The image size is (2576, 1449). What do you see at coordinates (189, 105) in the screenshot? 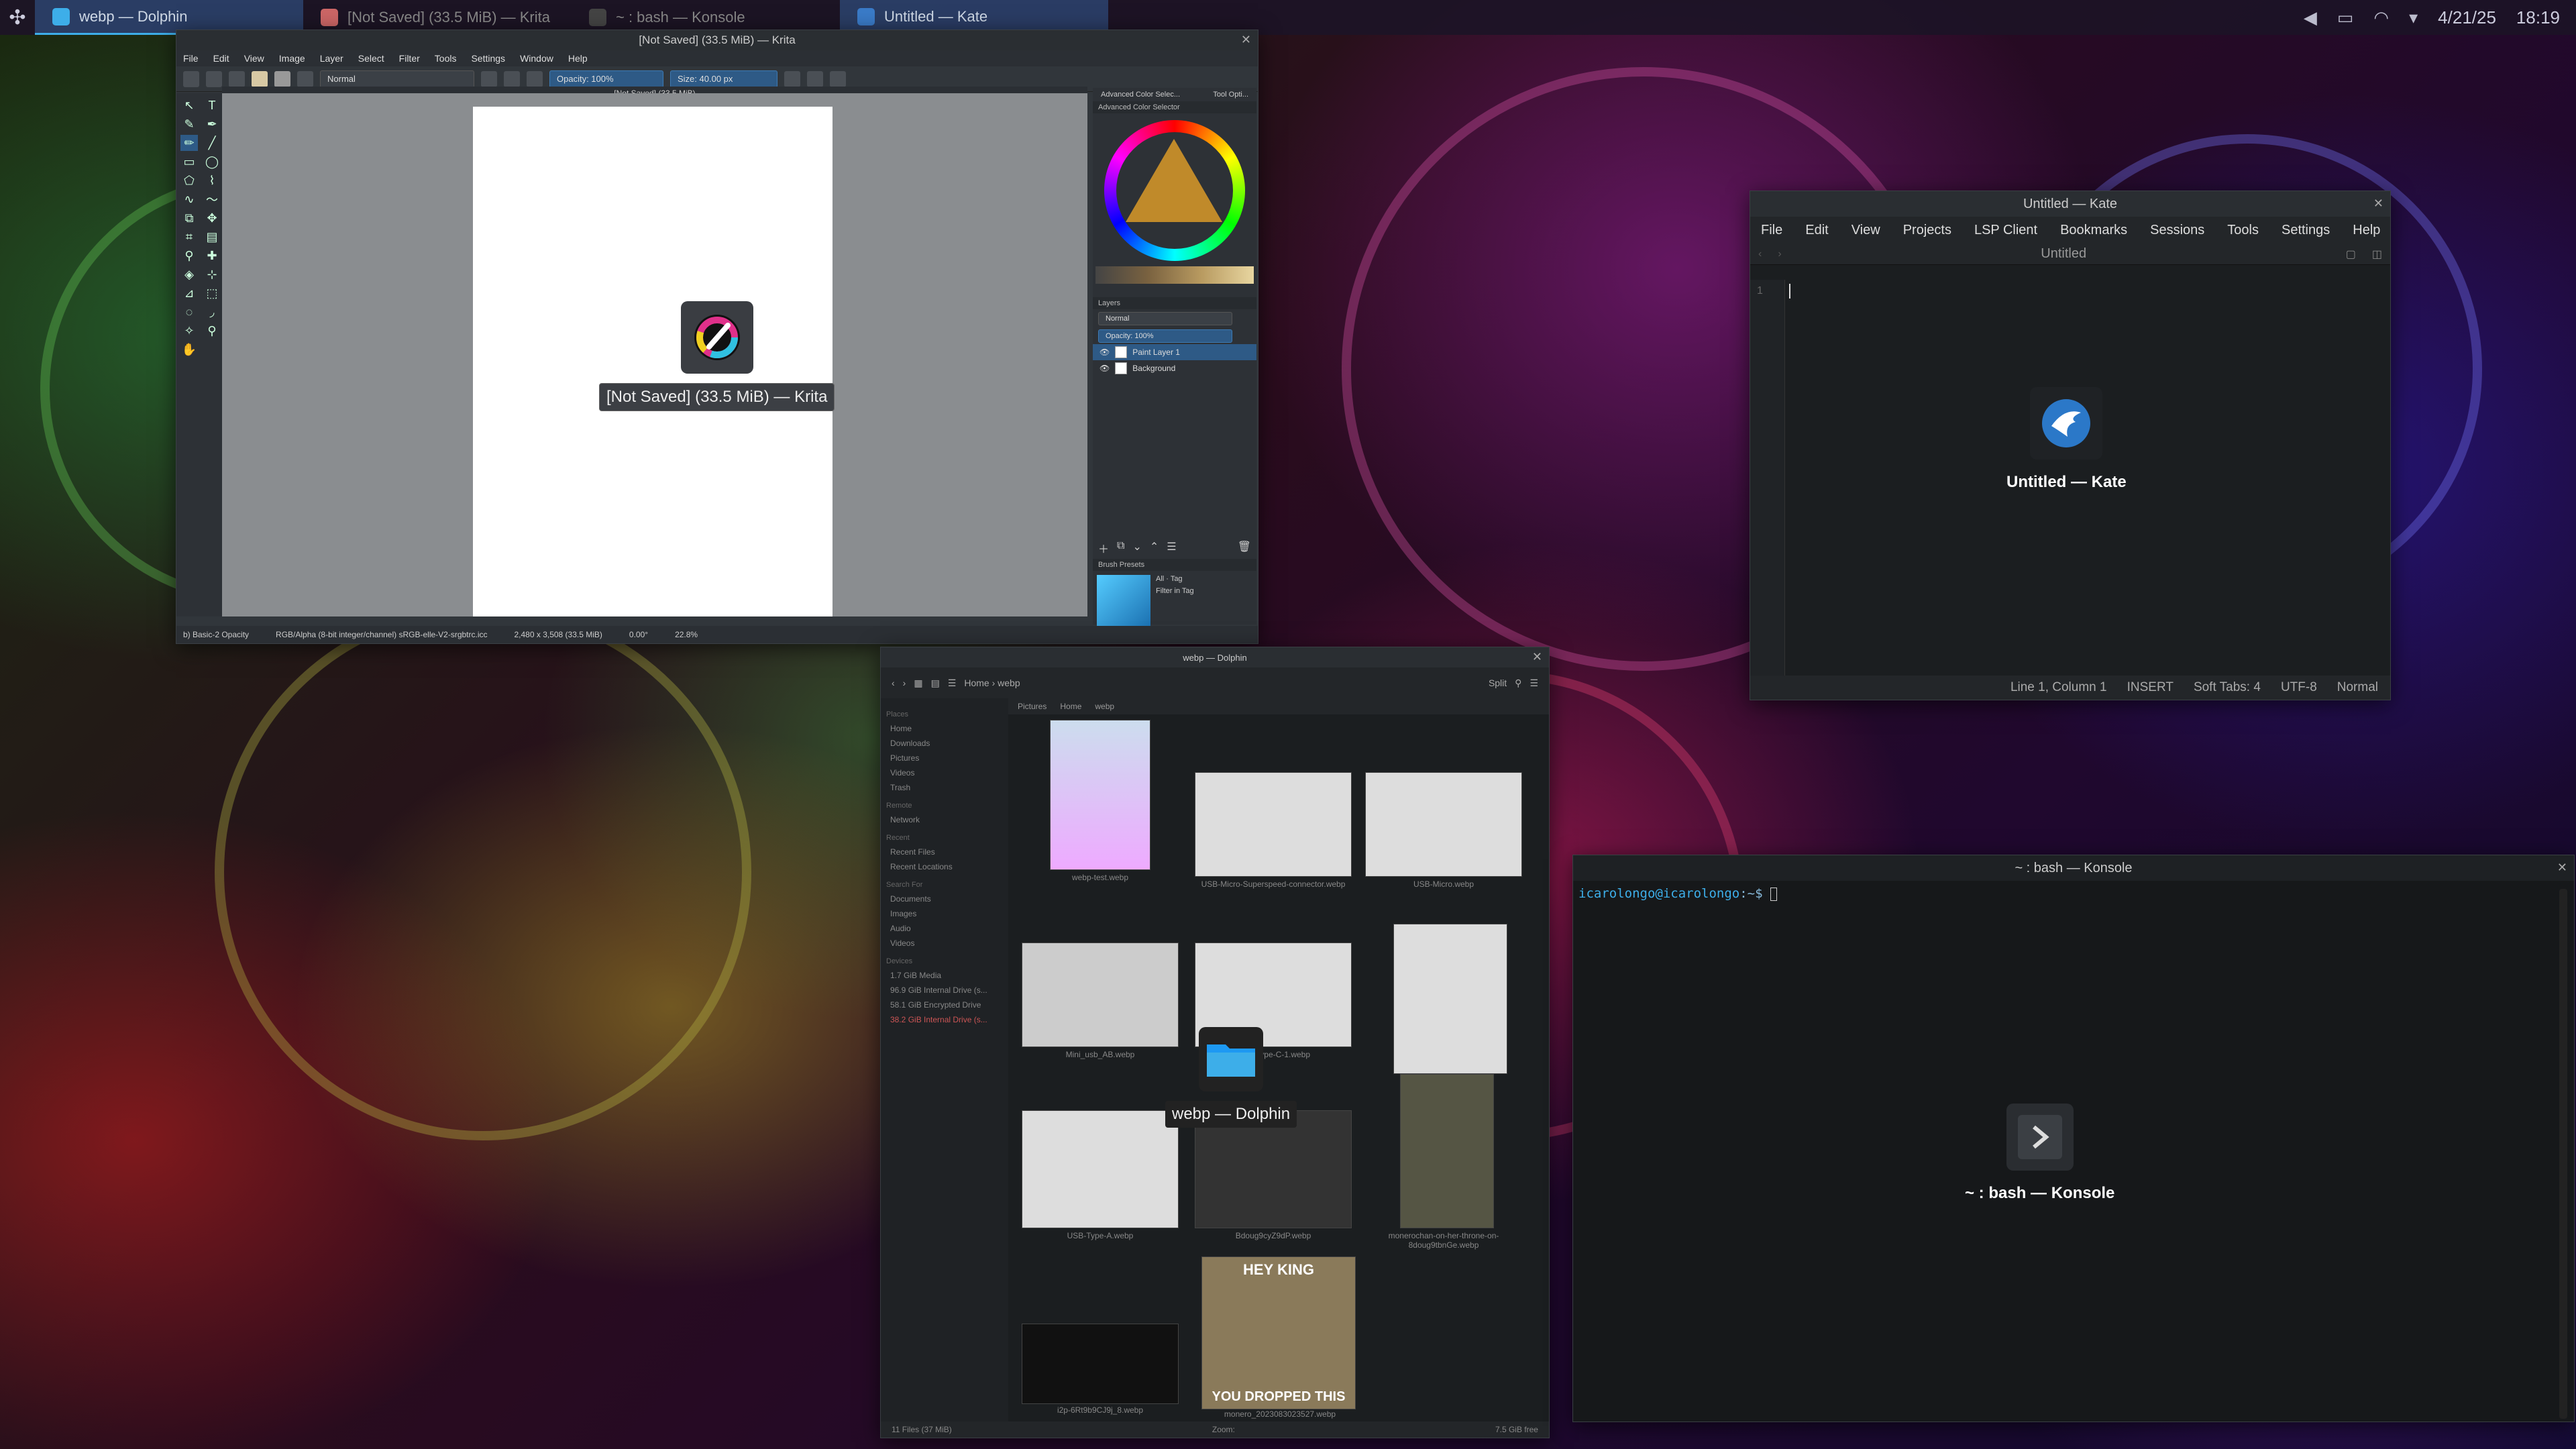
I see `select-tool-icon: ↖` at bounding box center [189, 105].